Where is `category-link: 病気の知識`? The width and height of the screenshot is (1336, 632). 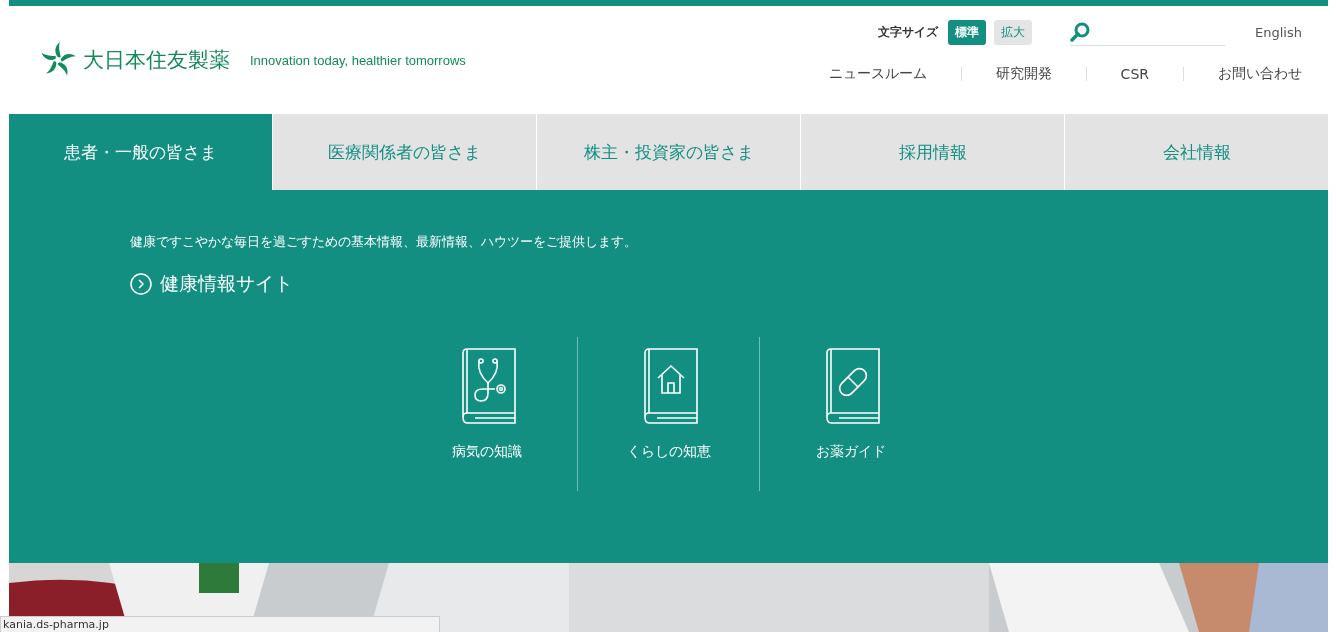
category-link: 病気の知識 is located at coordinates (486, 414).